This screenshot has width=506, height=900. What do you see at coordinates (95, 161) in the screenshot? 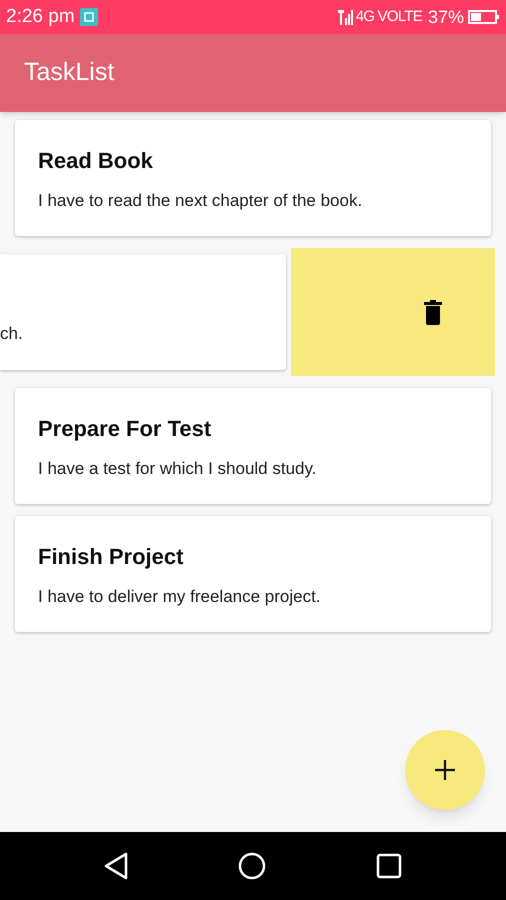
I see `task-title: Read Book` at bounding box center [95, 161].